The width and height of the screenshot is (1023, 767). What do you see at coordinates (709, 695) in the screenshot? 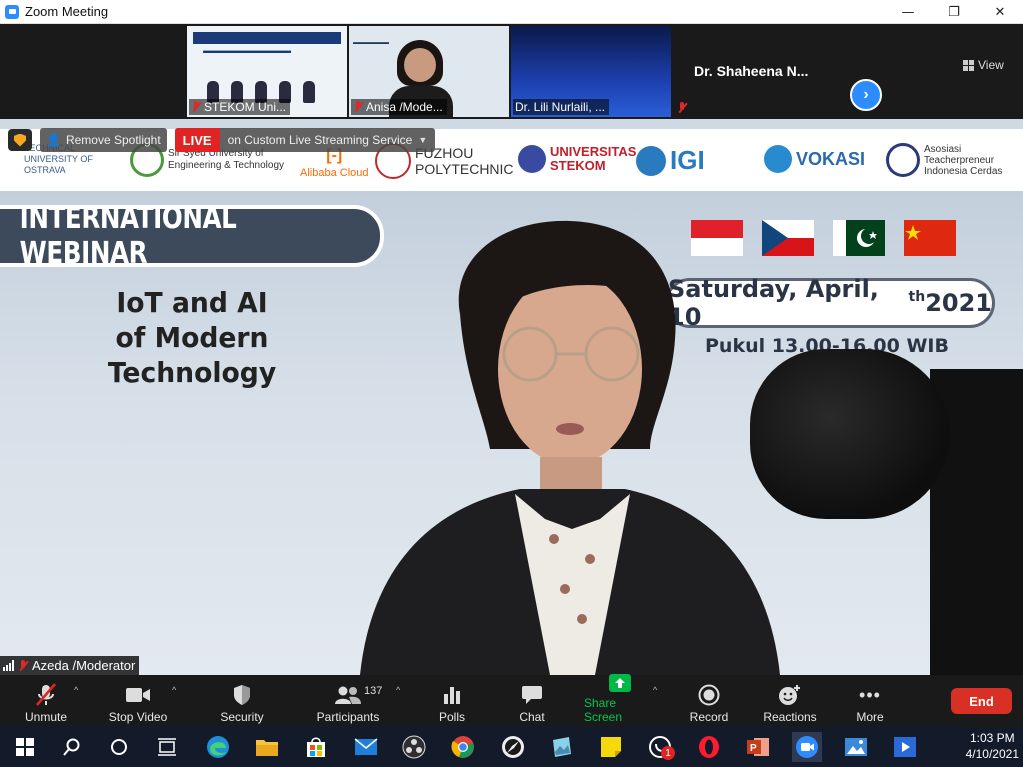
I see `record-icon` at bounding box center [709, 695].